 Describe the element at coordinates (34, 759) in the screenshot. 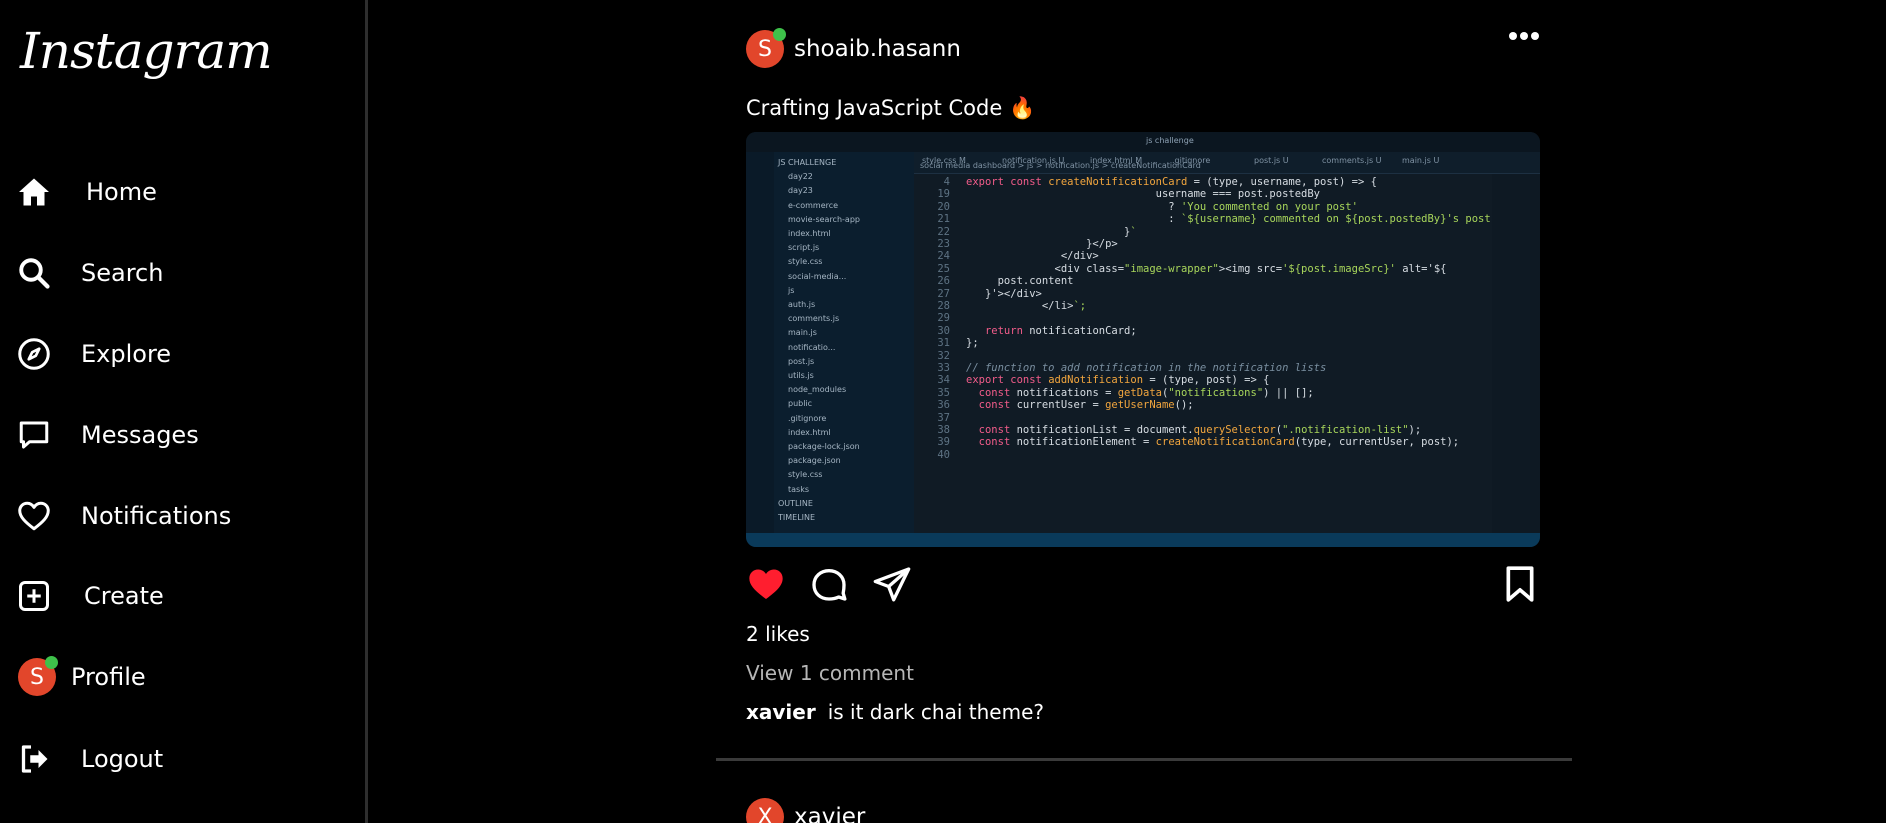

I see `logout-icon` at that location.